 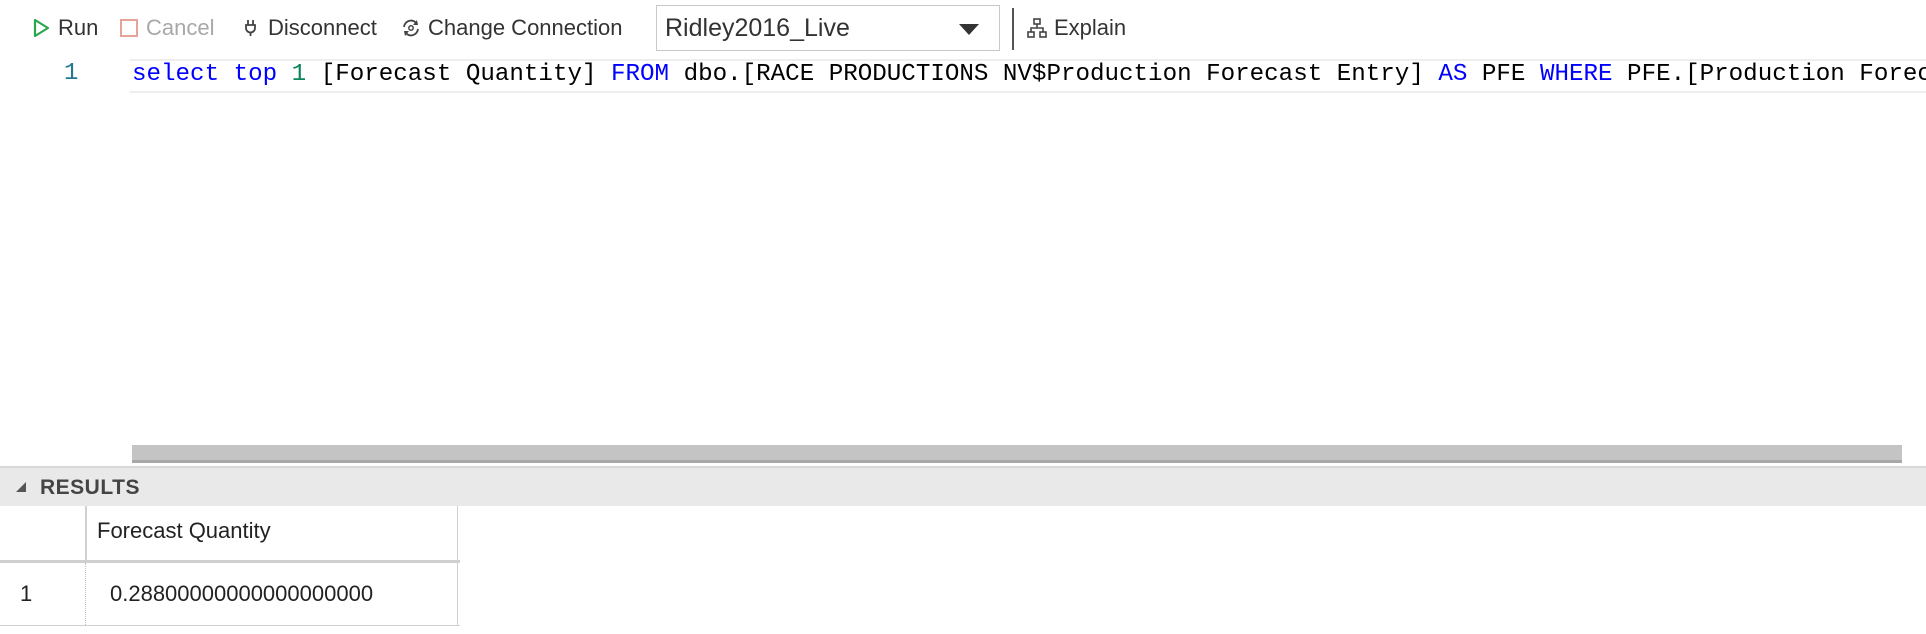 I want to click on change-connection-button: Change Connection, so click(x=511, y=28).